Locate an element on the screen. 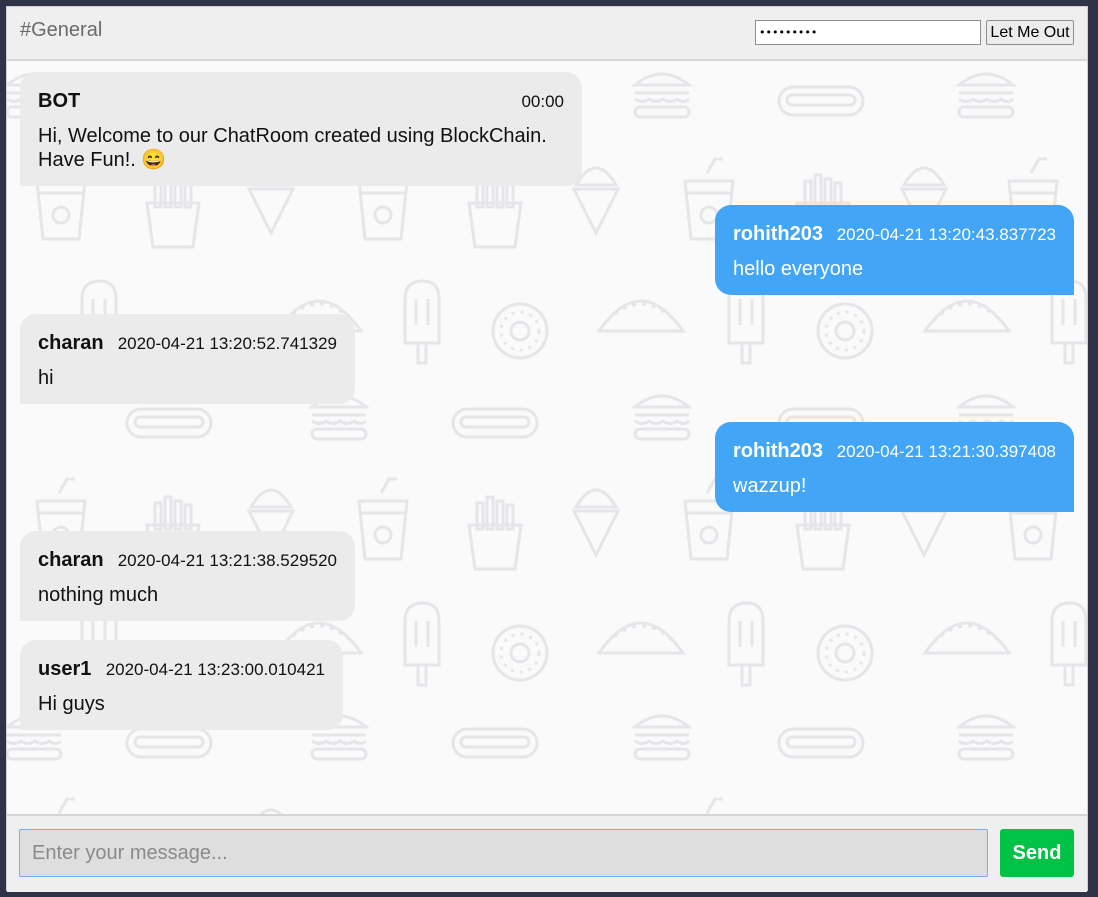  chat-message: user1 2020-04-21 13:23:00.010421 Hi guys is located at coordinates (181, 685).